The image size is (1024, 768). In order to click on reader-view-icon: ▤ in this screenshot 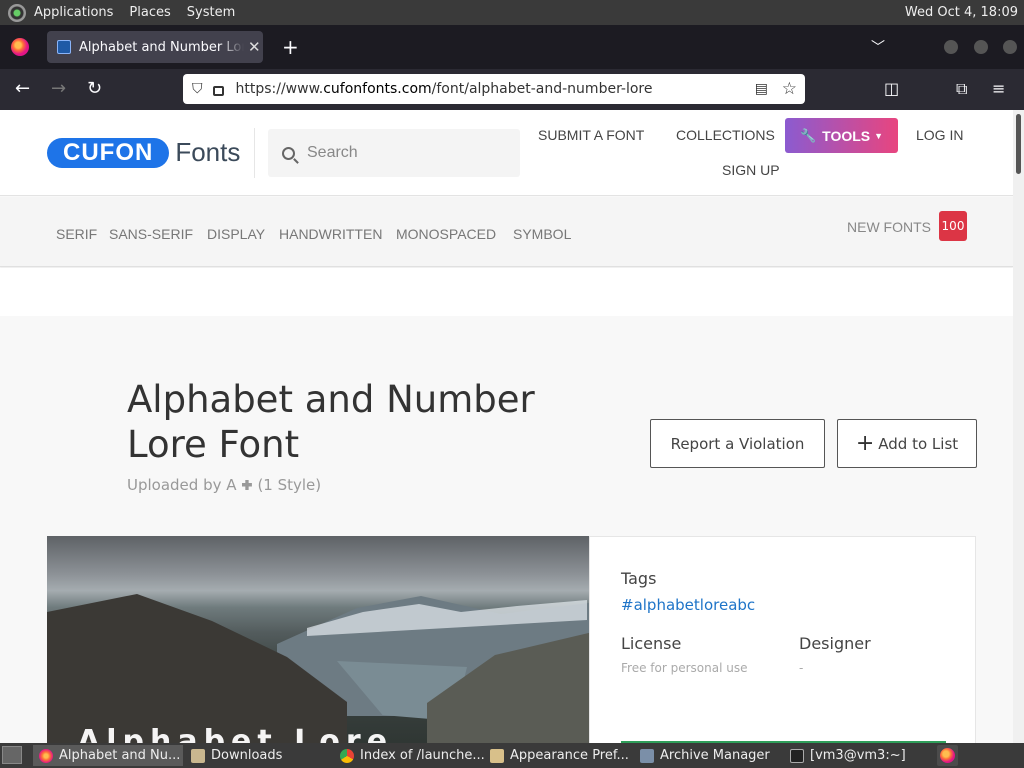, I will do `click(761, 89)`.